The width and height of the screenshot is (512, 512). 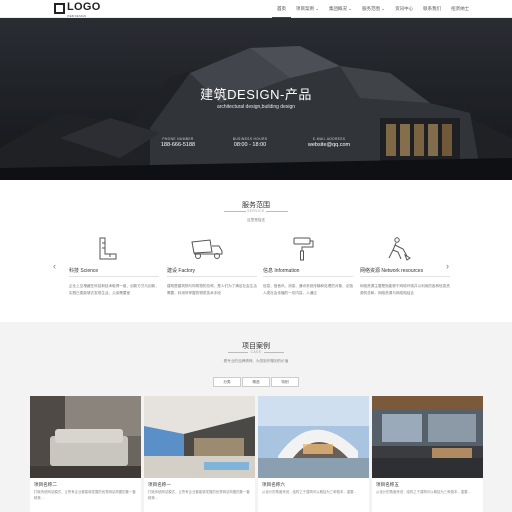 I want to click on stat-label: PHONE NUMBER, so click(x=178, y=139).